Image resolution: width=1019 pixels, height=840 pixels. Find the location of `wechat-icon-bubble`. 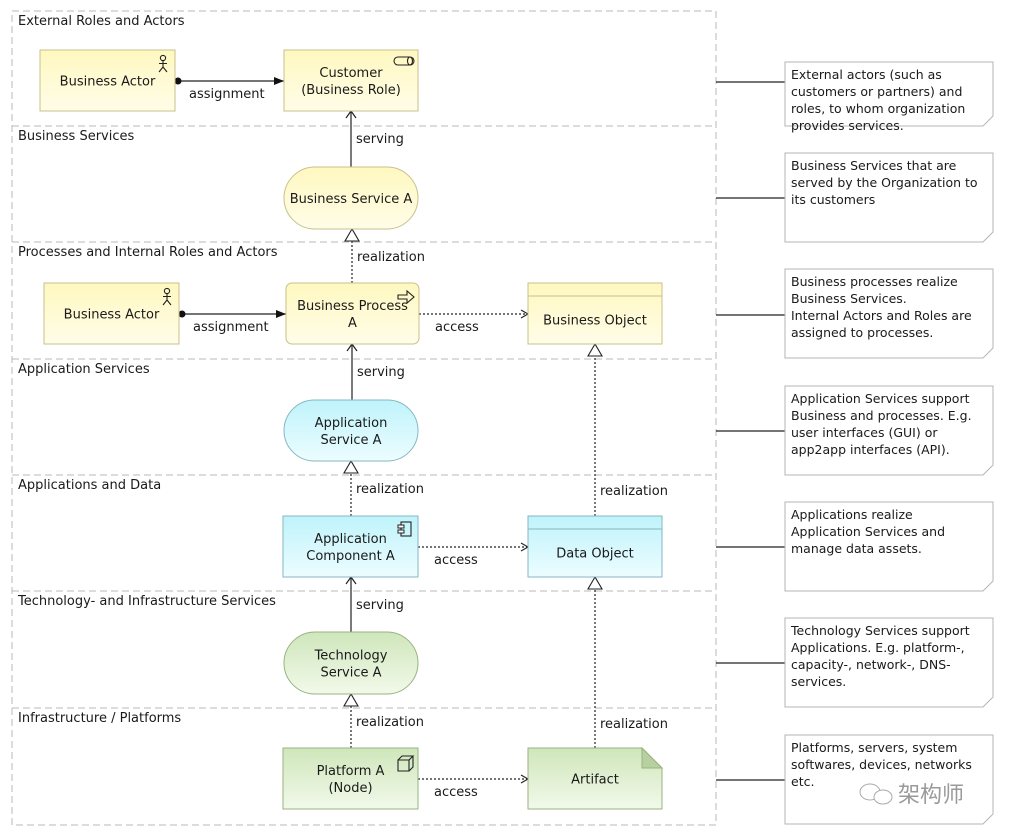

wechat-icon-bubble is located at coordinates (883, 797).